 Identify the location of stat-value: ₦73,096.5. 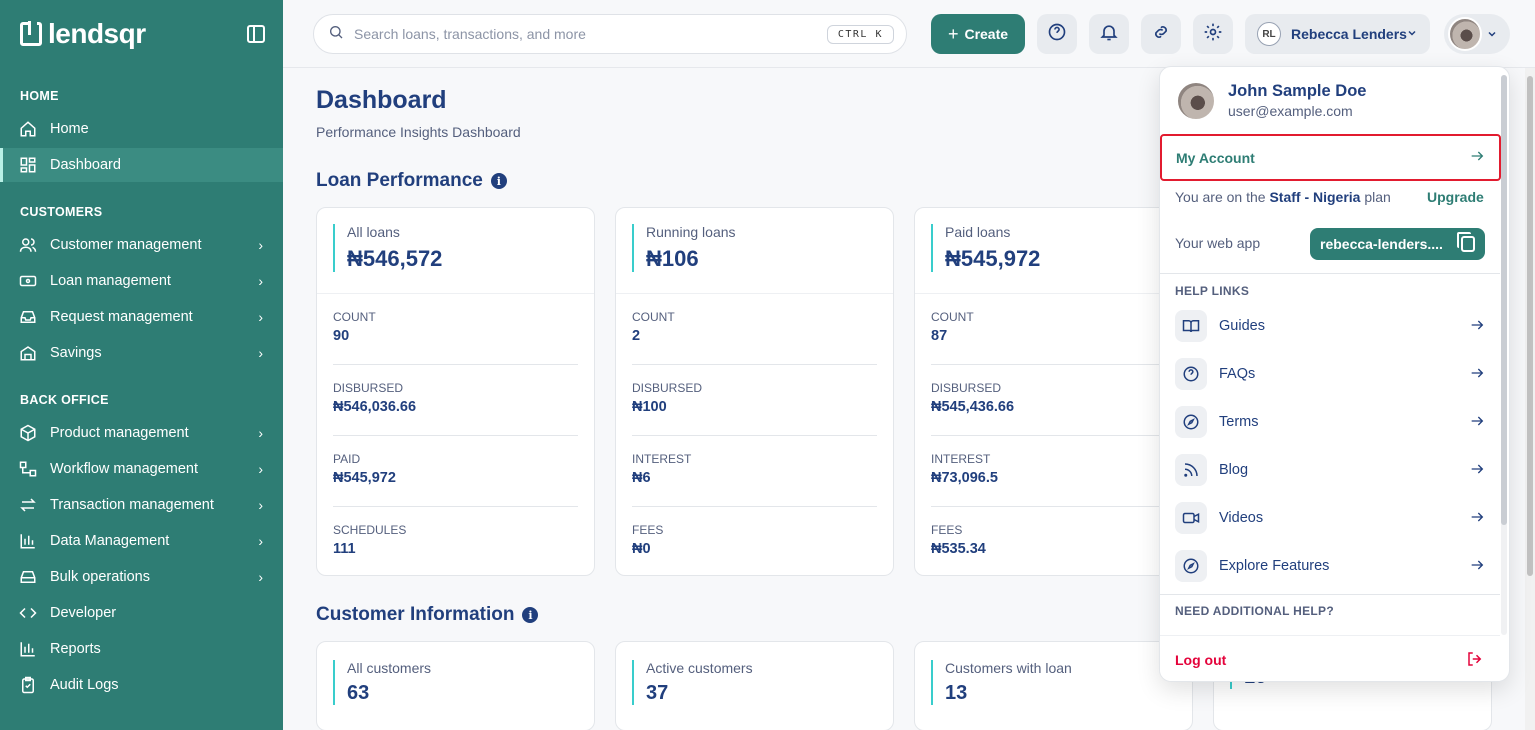
(964, 478).